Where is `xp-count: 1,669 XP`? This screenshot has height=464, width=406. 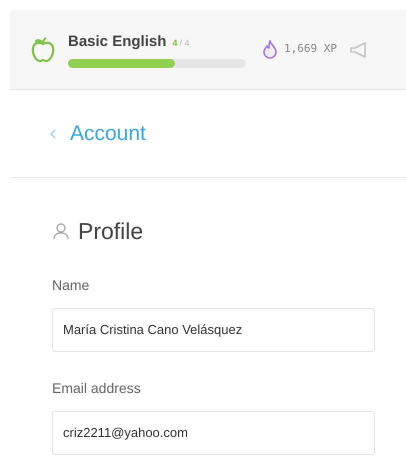 xp-count: 1,669 XP is located at coordinates (310, 49).